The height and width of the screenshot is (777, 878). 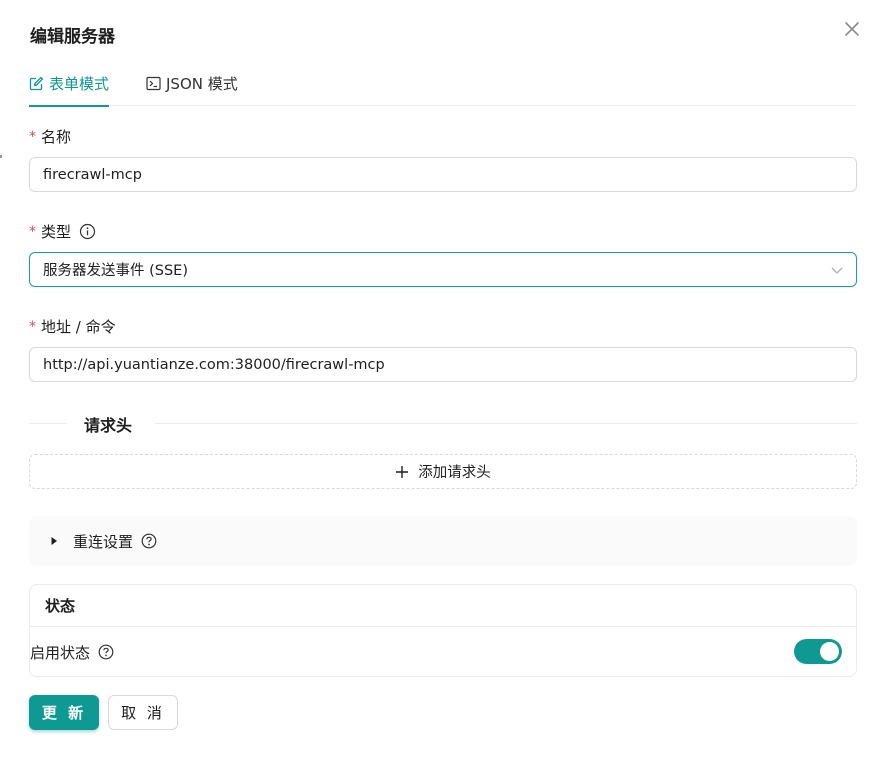 What do you see at coordinates (202, 83) in the screenshot?
I see `tab-json-label: JSON 模式` at bounding box center [202, 83].